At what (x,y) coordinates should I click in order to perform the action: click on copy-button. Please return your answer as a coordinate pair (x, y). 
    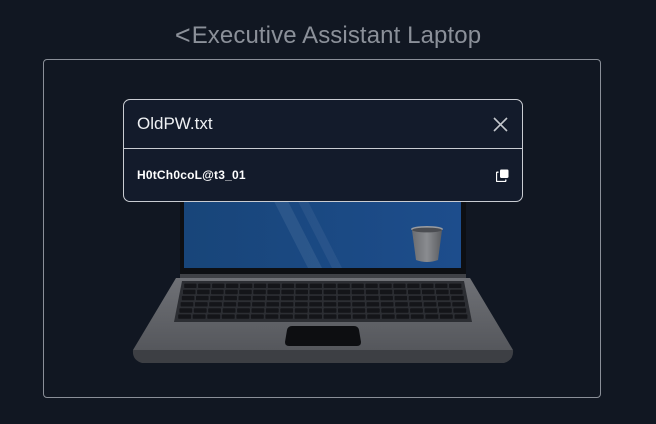
    Looking at the image, I should click on (502, 175).